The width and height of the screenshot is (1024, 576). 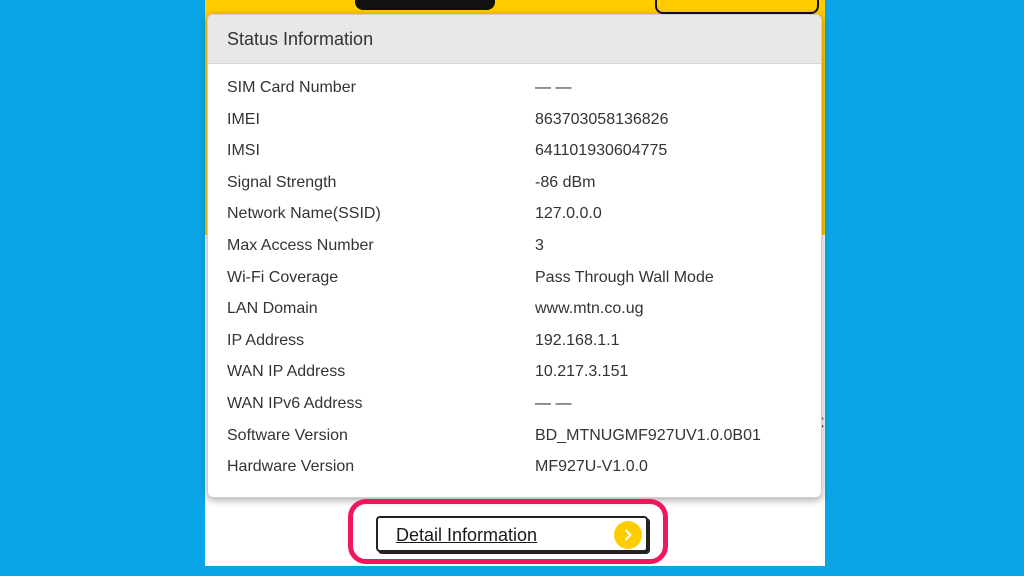 I want to click on status-value: 10.217.3.151, so click(x=582, y=372).